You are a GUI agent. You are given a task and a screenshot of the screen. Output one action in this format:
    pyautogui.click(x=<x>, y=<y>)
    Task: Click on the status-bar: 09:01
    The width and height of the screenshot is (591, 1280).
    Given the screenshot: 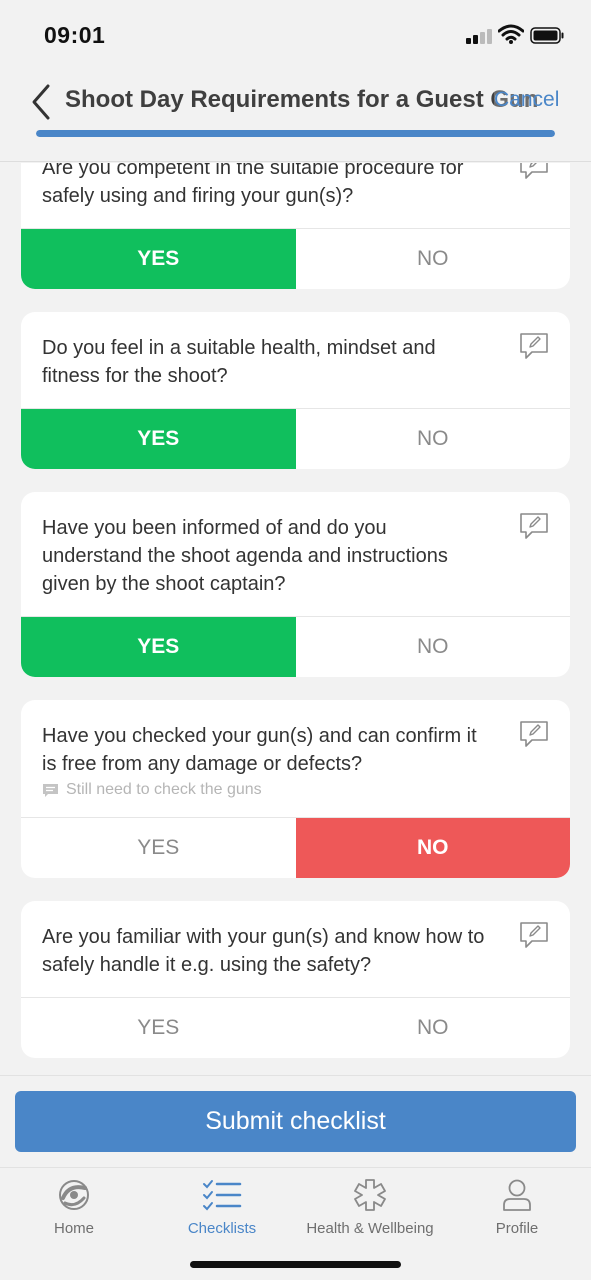 What is the action you would take?
    pyautogui.click(x=295, y=35)
    